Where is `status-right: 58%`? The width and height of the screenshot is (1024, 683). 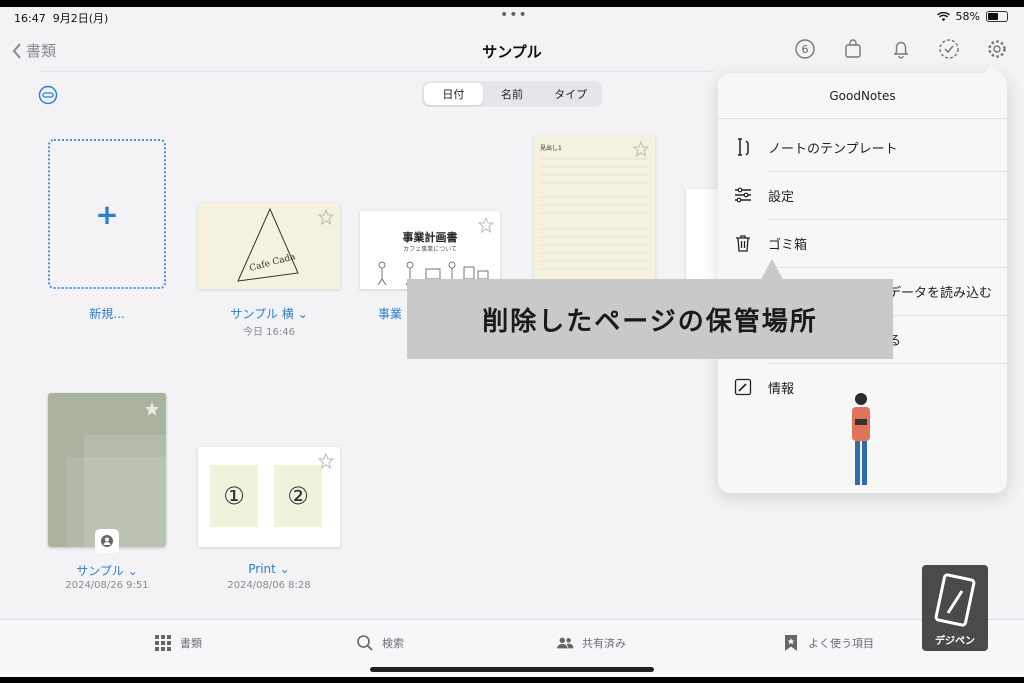 status-right: 58% is located at coordinates (972, 16).